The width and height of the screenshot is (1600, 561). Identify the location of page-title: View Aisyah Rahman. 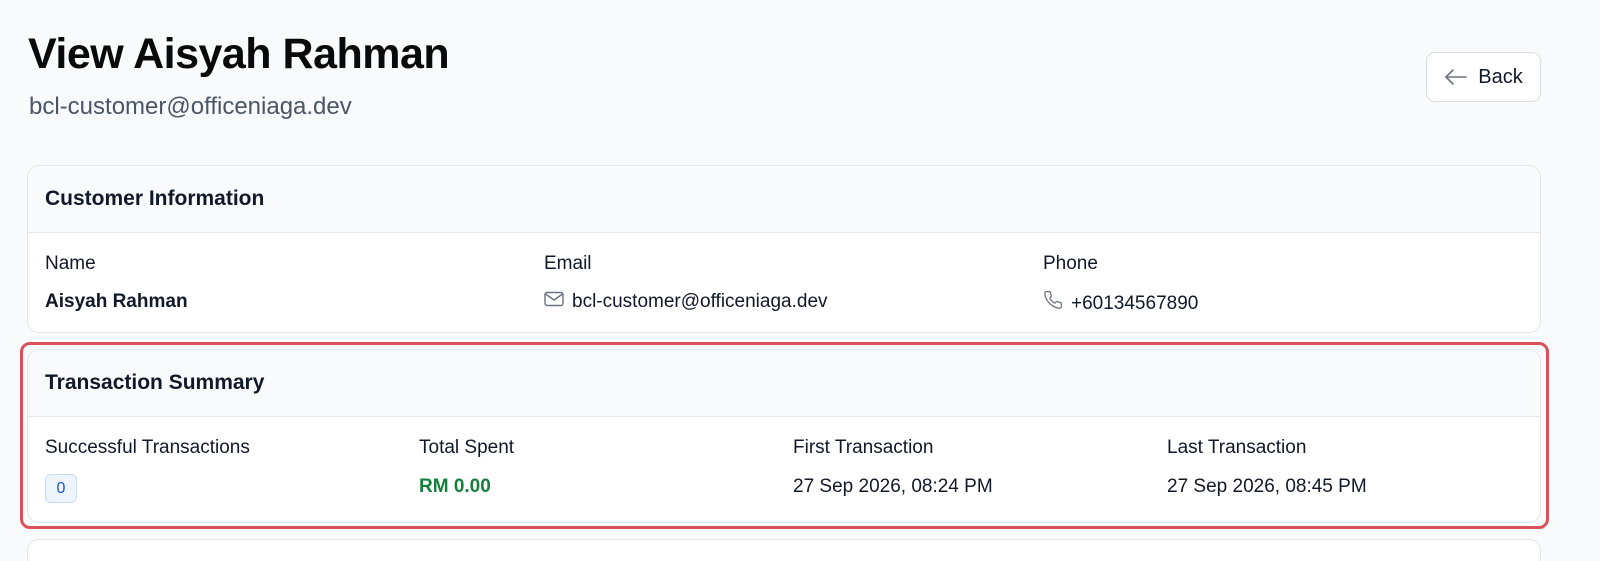
(239, 54).